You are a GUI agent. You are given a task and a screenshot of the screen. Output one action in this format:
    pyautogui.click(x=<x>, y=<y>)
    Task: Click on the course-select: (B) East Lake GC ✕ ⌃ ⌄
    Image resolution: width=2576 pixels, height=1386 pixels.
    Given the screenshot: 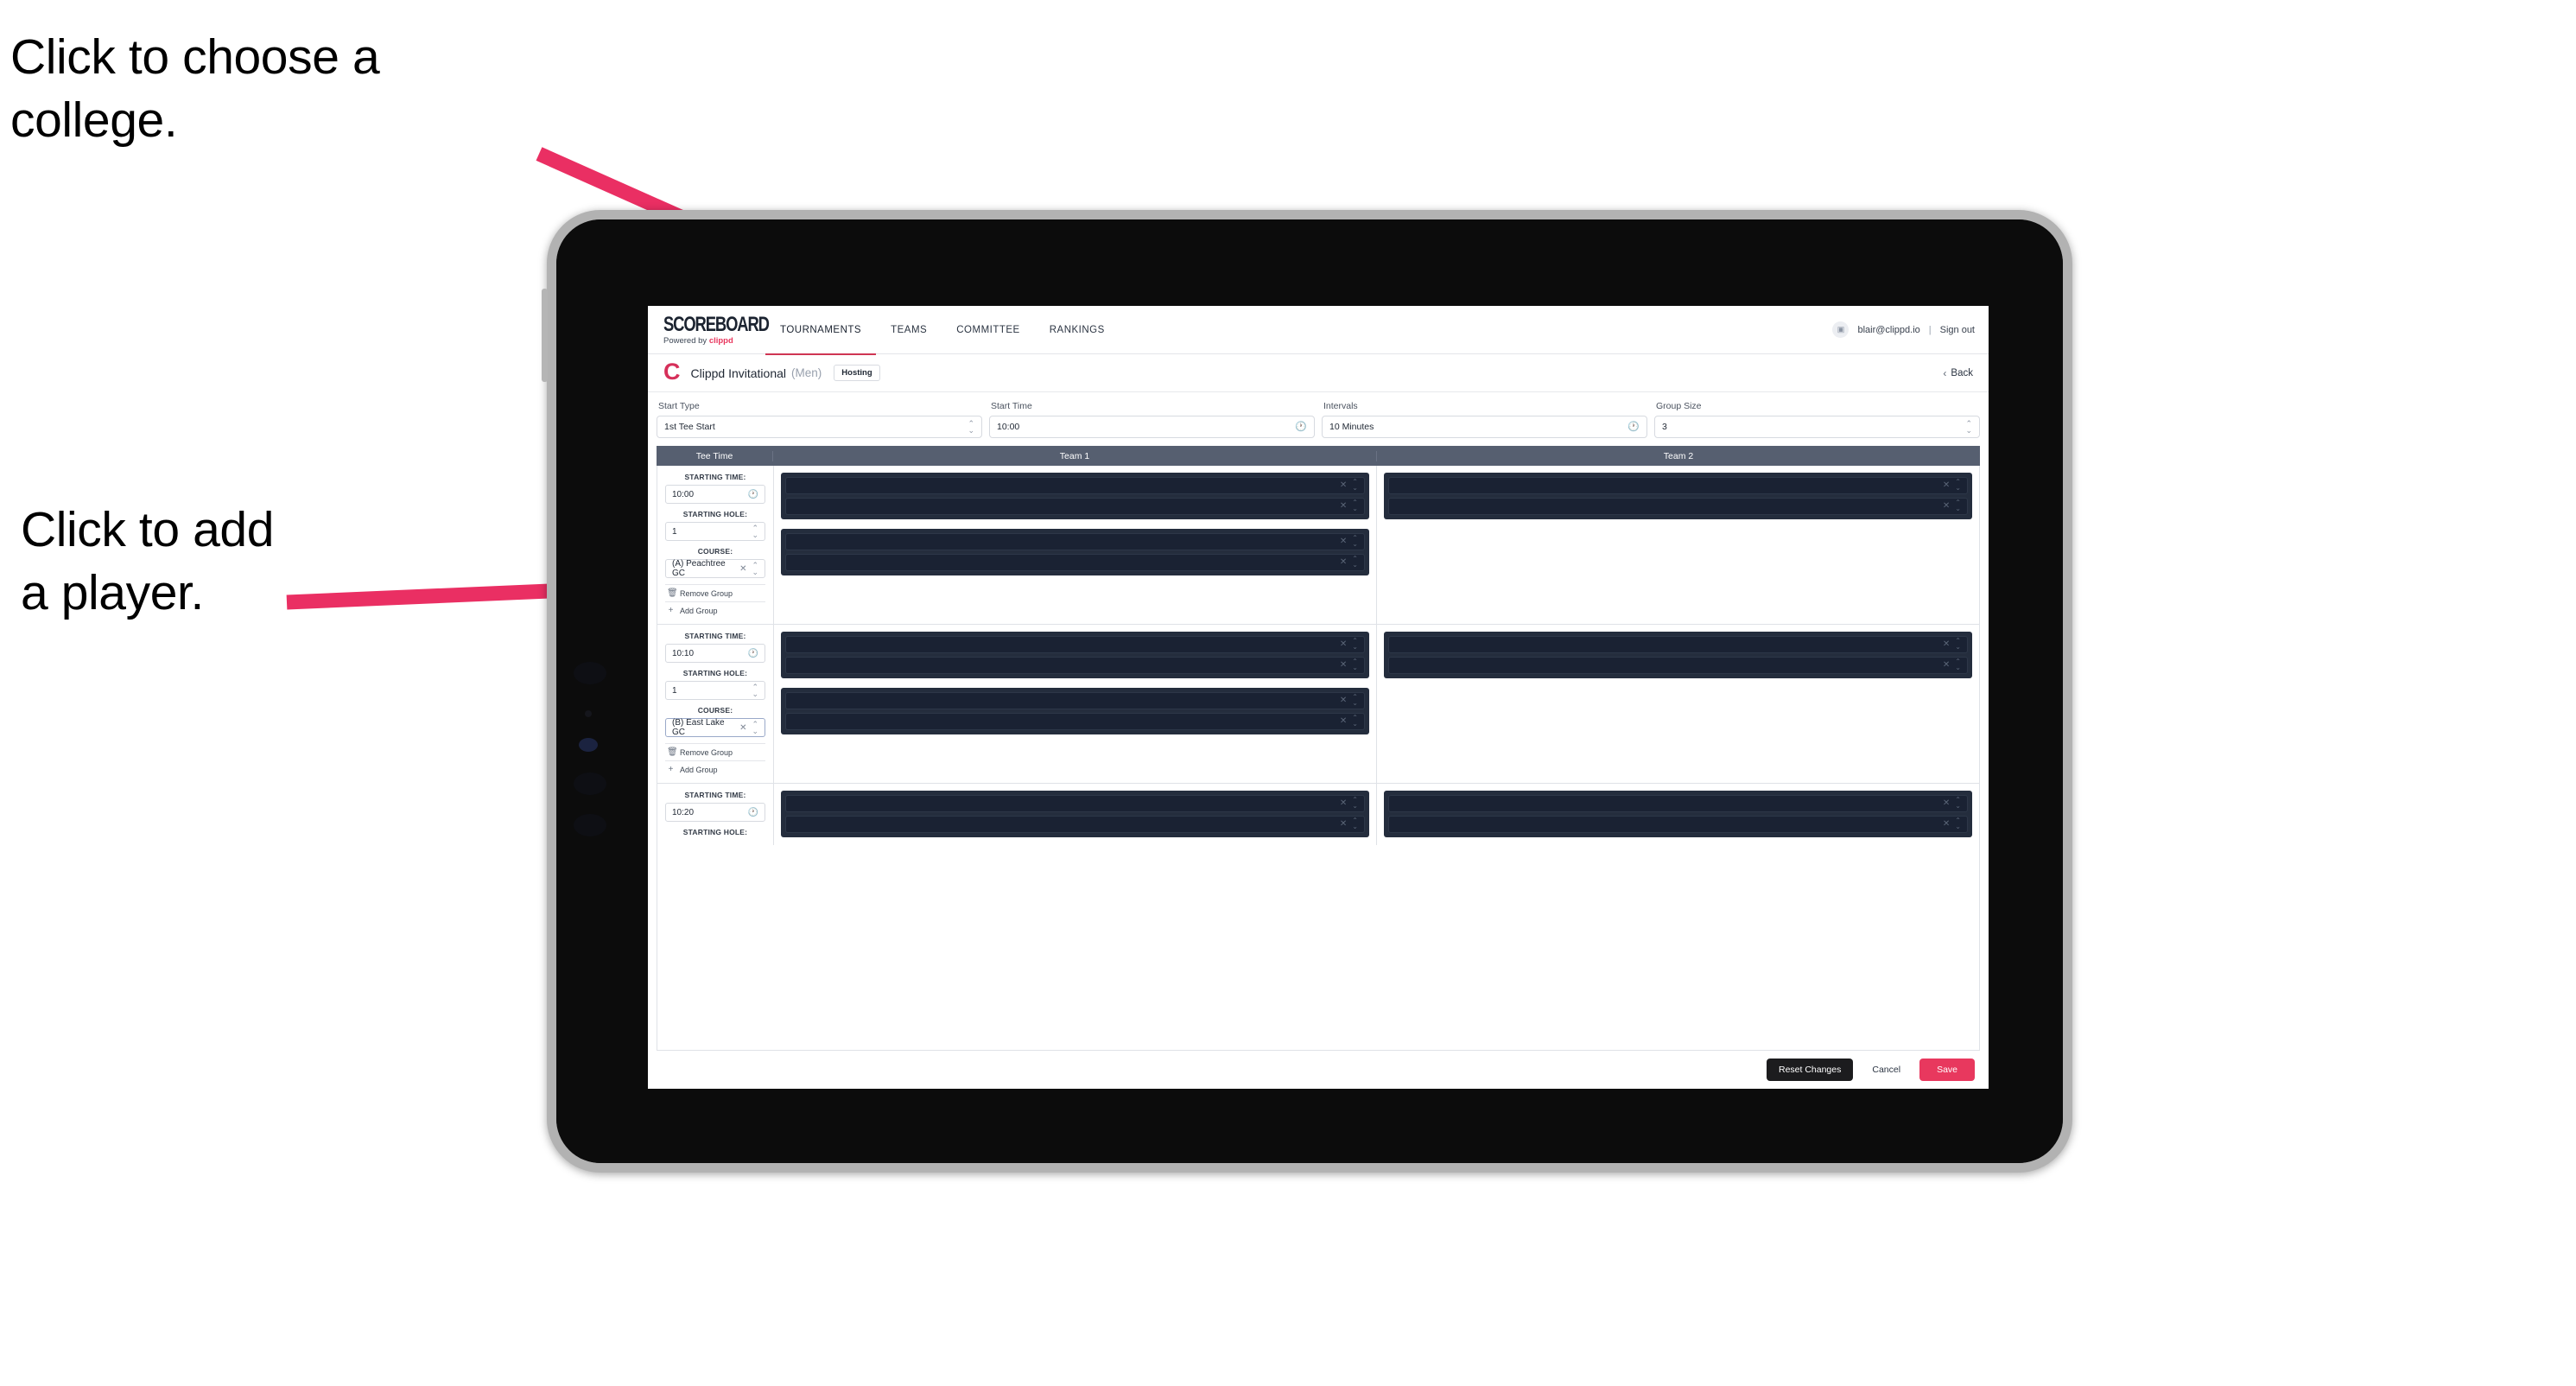 What is the action you would take?
    pyautogui.click(x=715, y=727)
    